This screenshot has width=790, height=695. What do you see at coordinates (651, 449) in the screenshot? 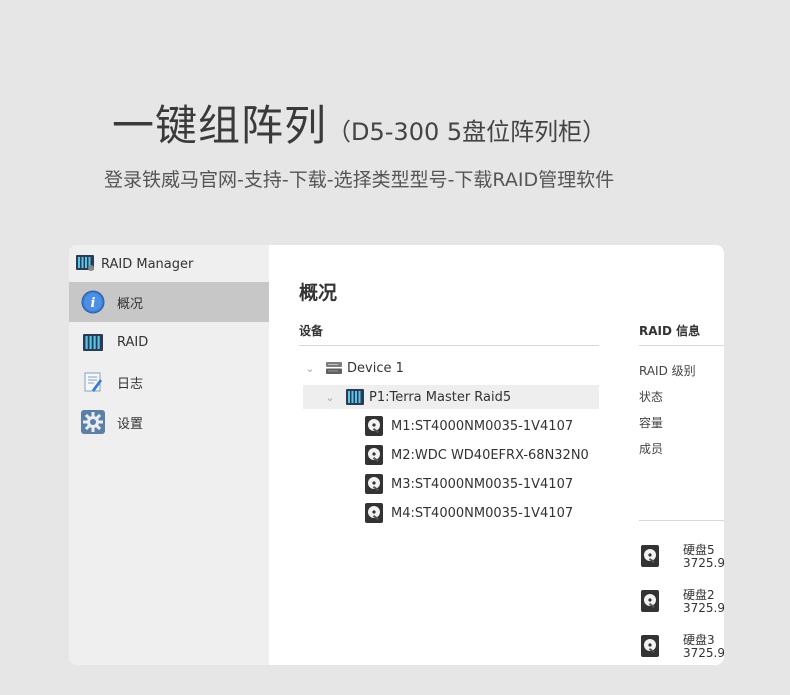
I see `members-label: 成员` at bounding box center [651, 449].